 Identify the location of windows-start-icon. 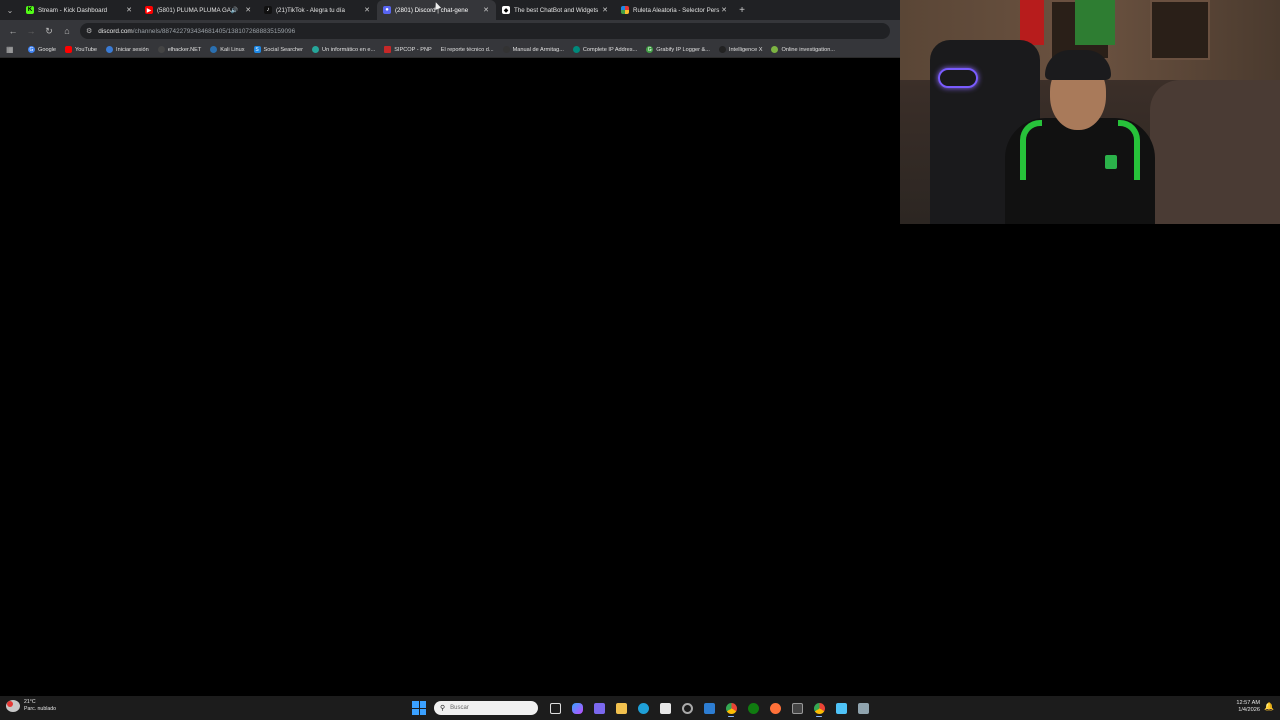
(419, 708).